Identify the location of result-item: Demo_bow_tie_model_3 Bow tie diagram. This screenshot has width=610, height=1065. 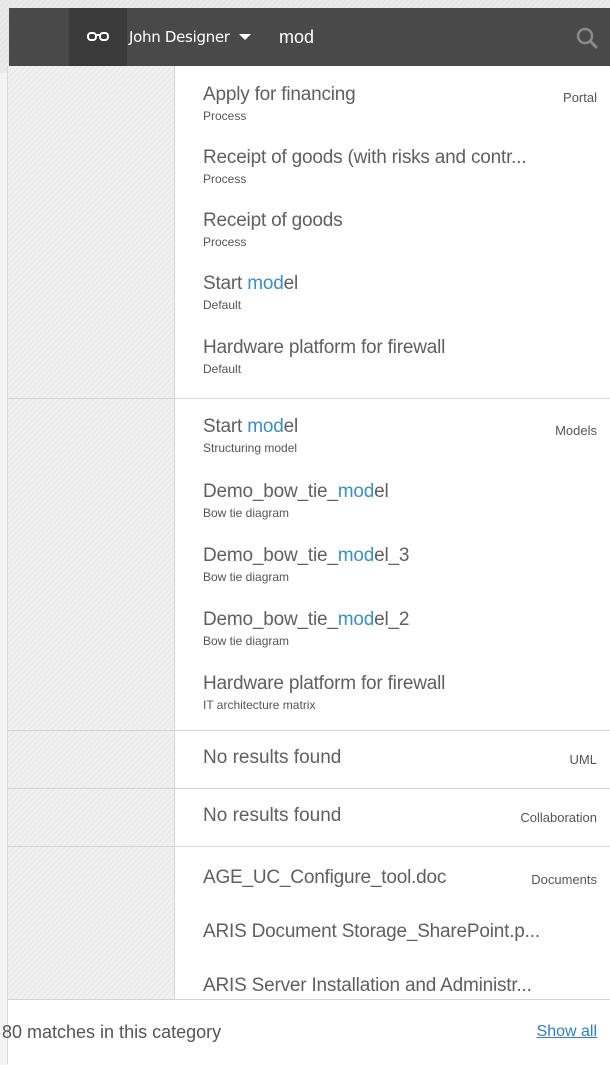
(403, 564).